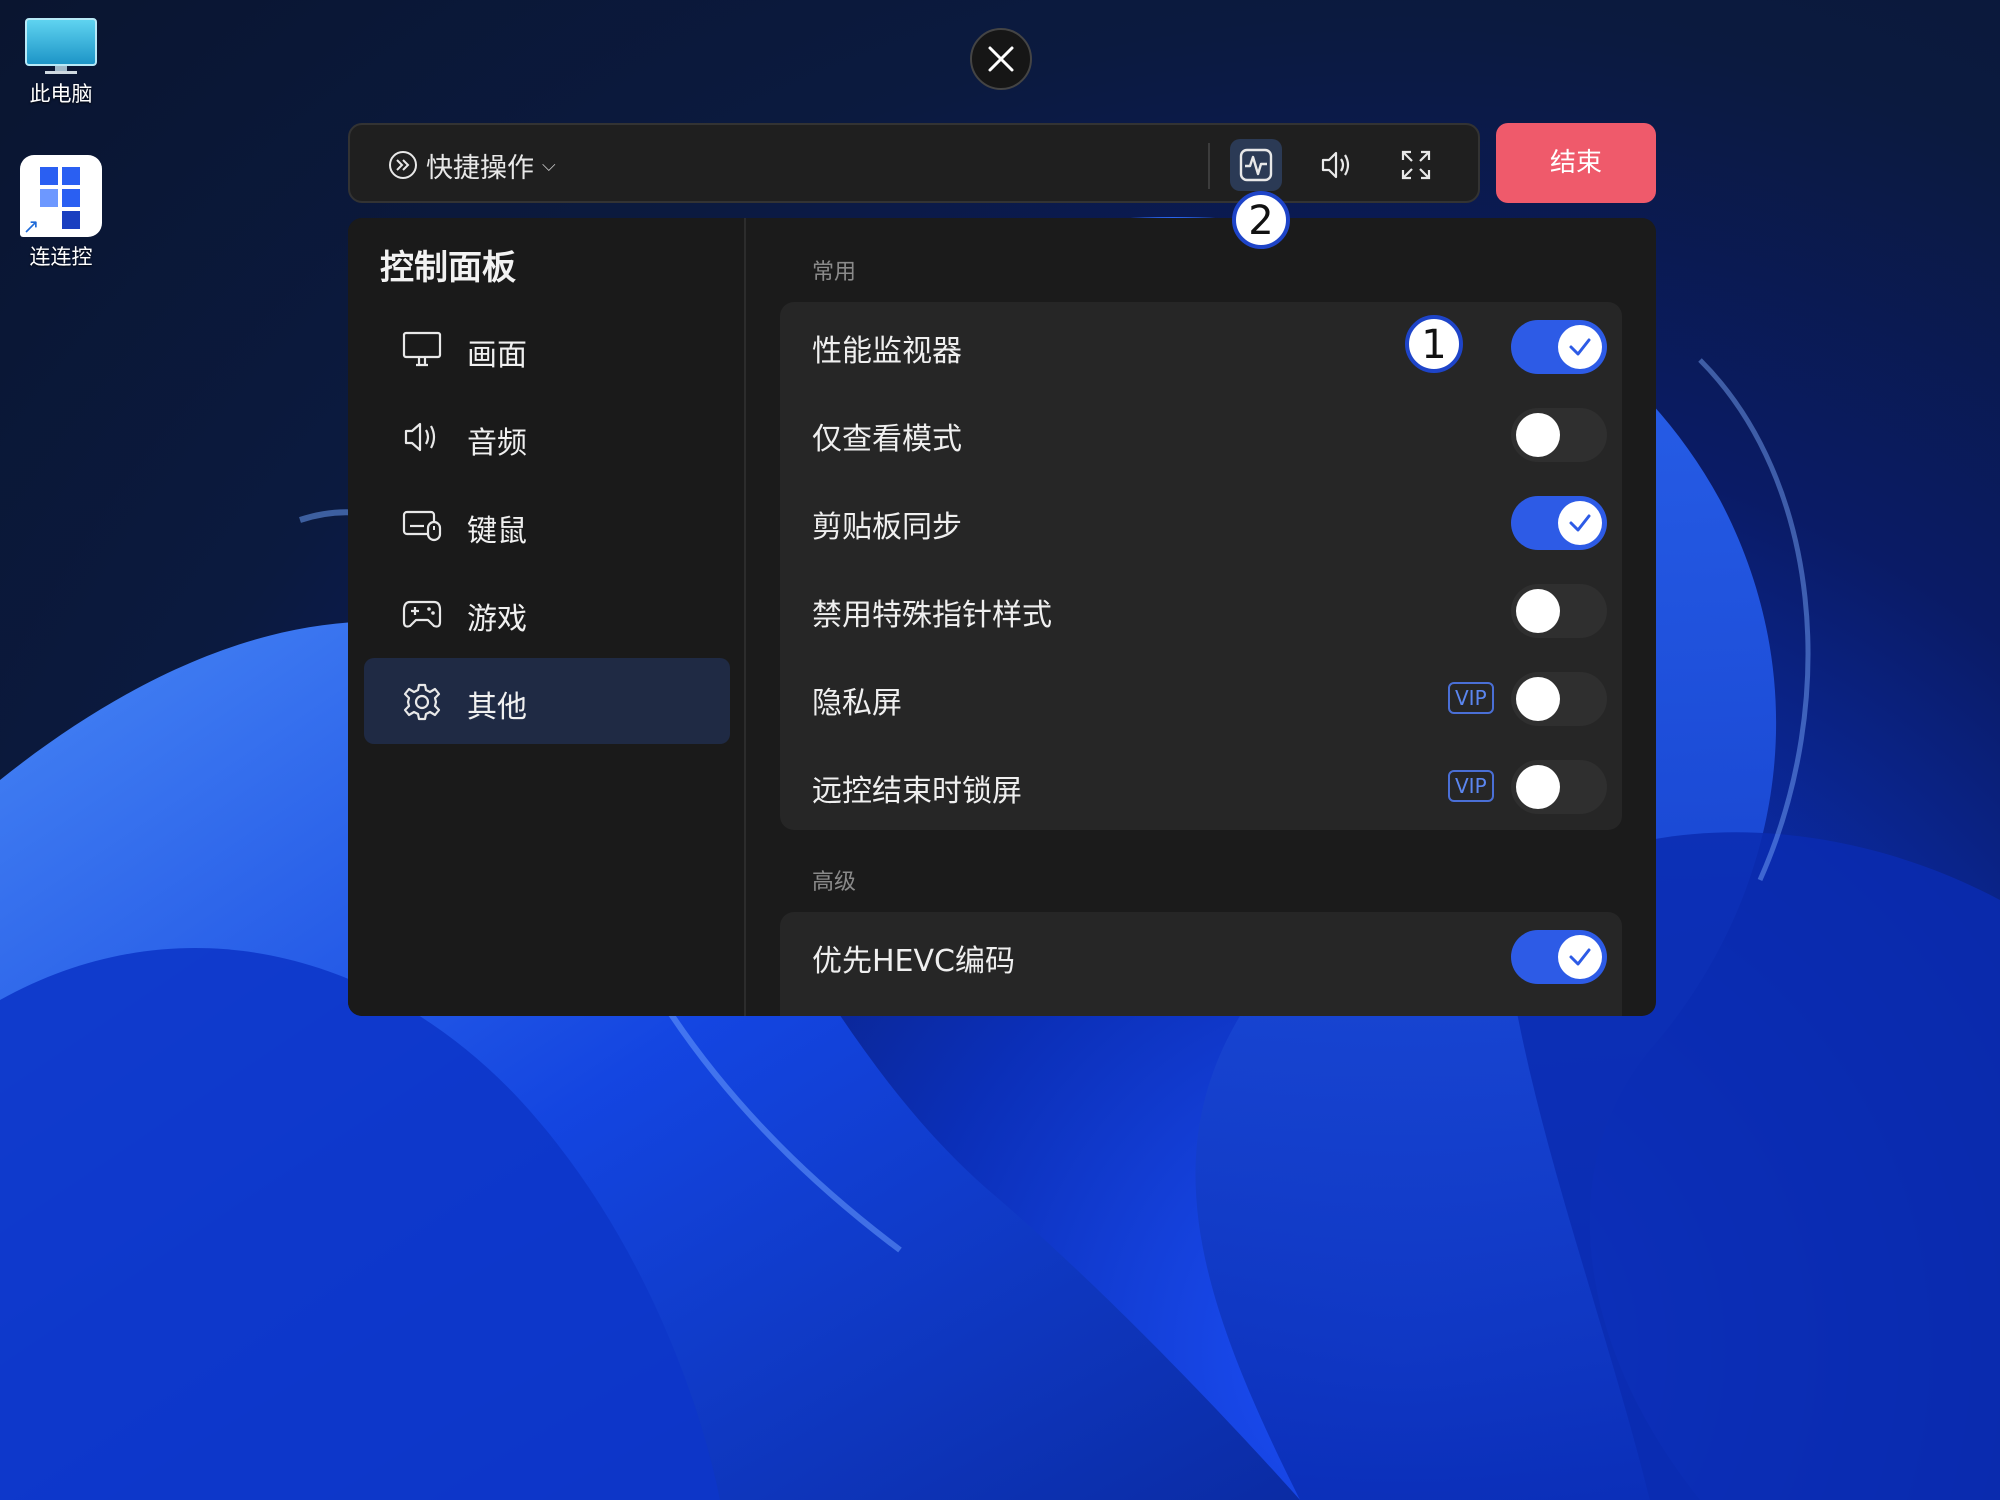  What do you see at coordinates (1576, 163) in the screenshot?
I see `end-session-button: 结束` at bounding box center [1576, 163].